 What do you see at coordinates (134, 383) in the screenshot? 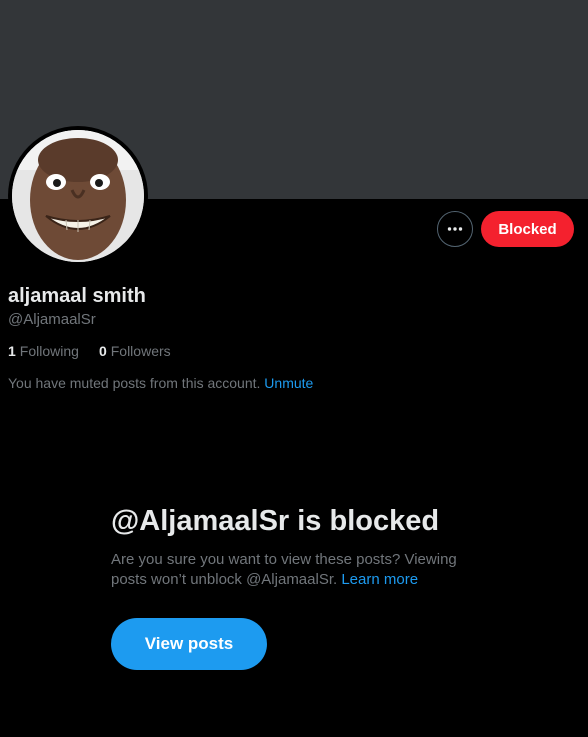
I see `muted-text: You have muted posts from this account.` at bounding box center [134, 383].